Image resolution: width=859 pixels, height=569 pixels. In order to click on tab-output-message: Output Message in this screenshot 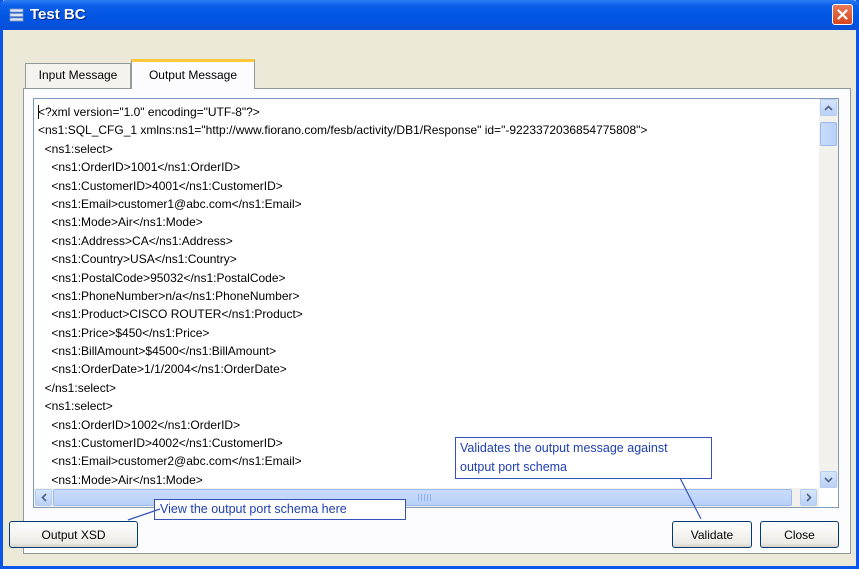, I will do `click(193, 74)`.